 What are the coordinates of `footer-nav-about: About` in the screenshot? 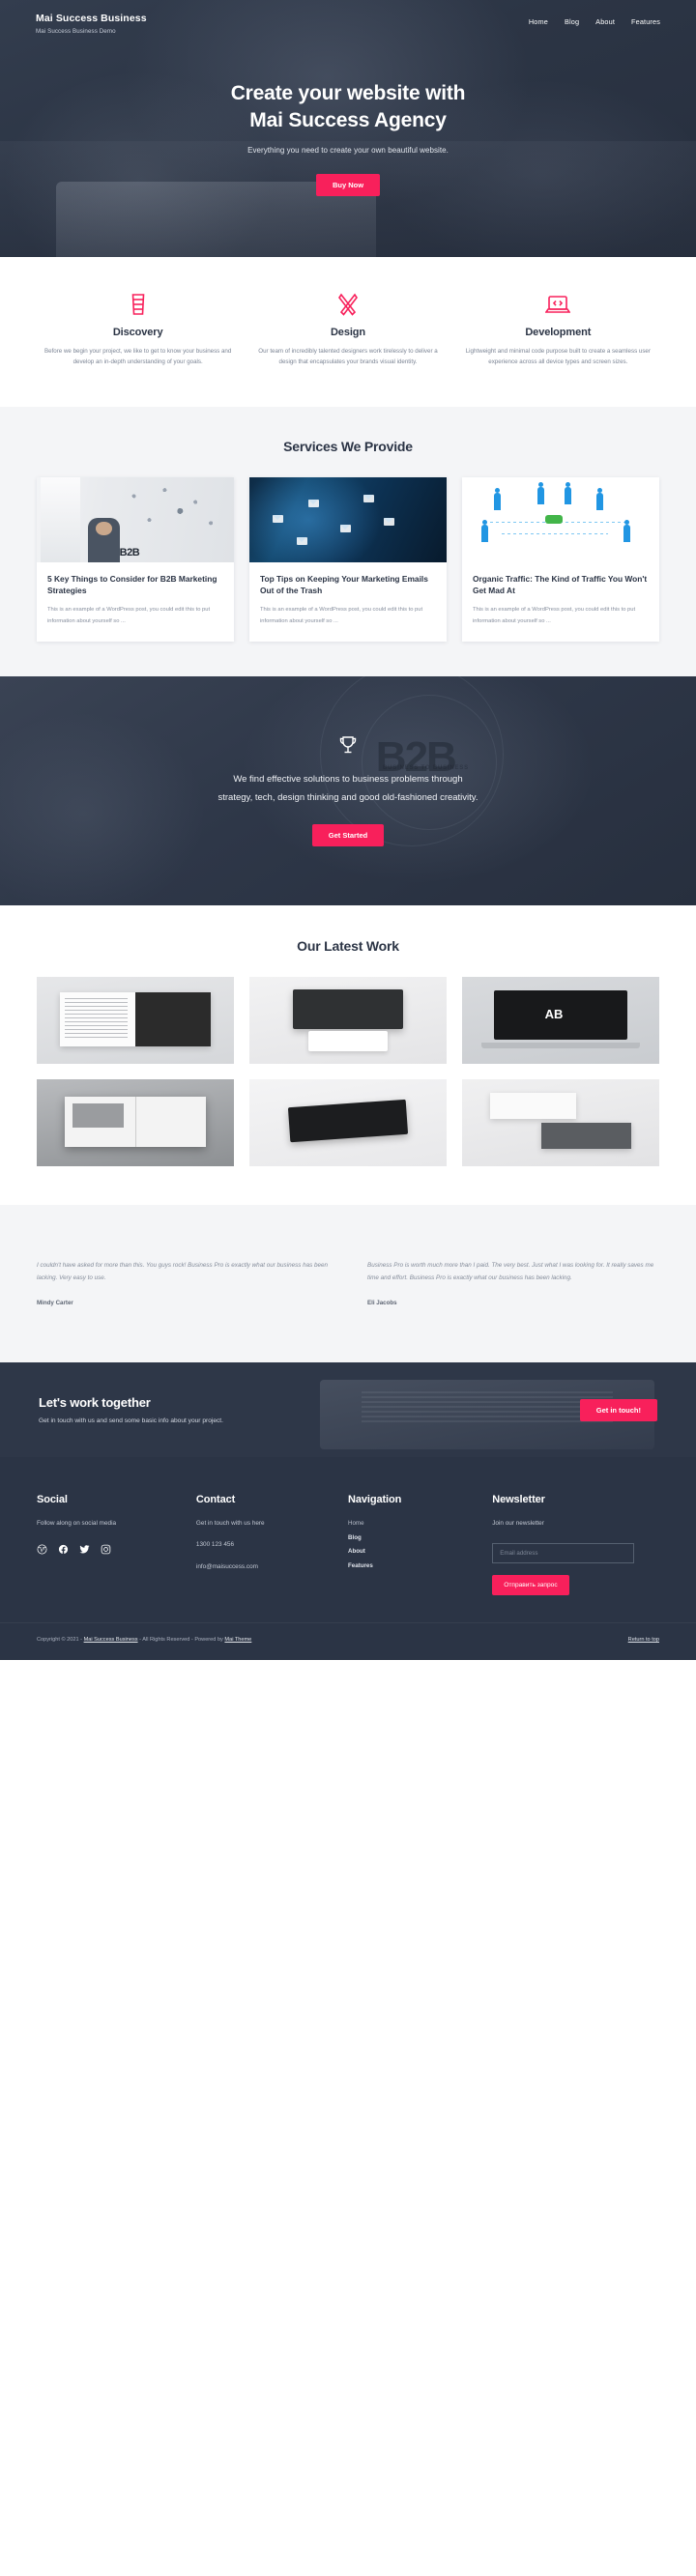 It's located at (420, 1553).